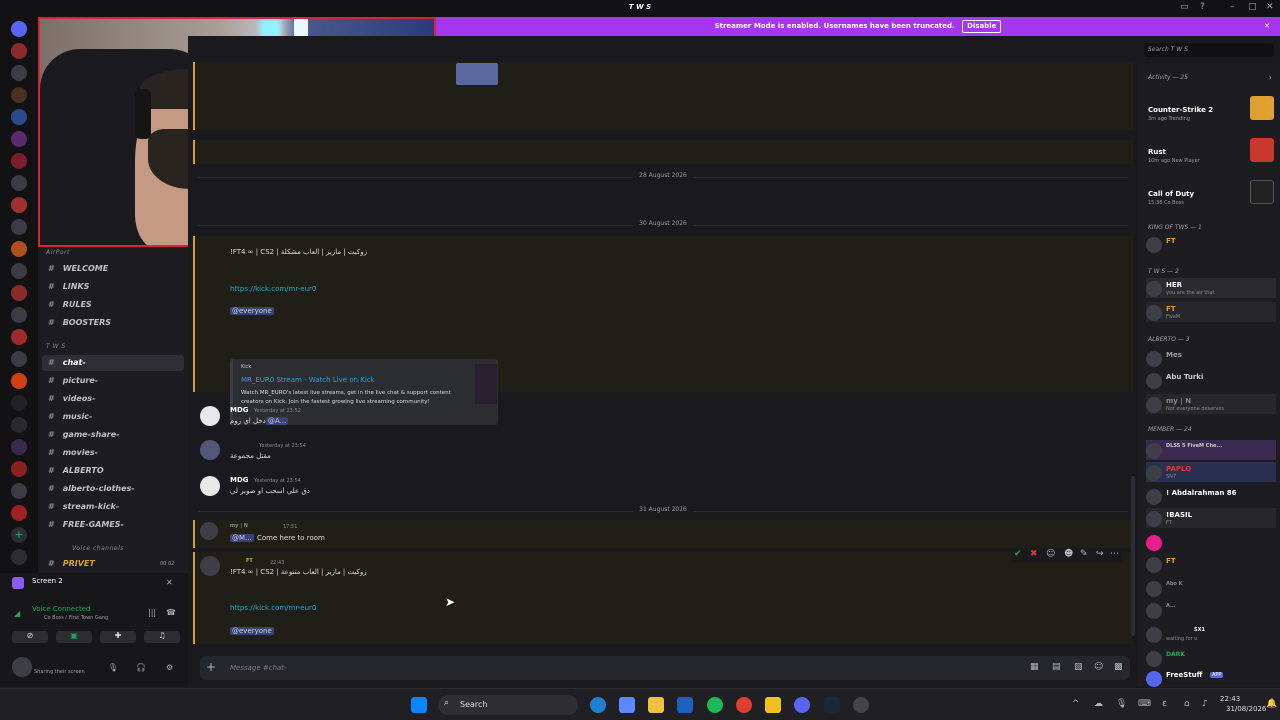 The image size is (1280, 720). I want to click on channel-movies: # movies-, so click(113, 453).